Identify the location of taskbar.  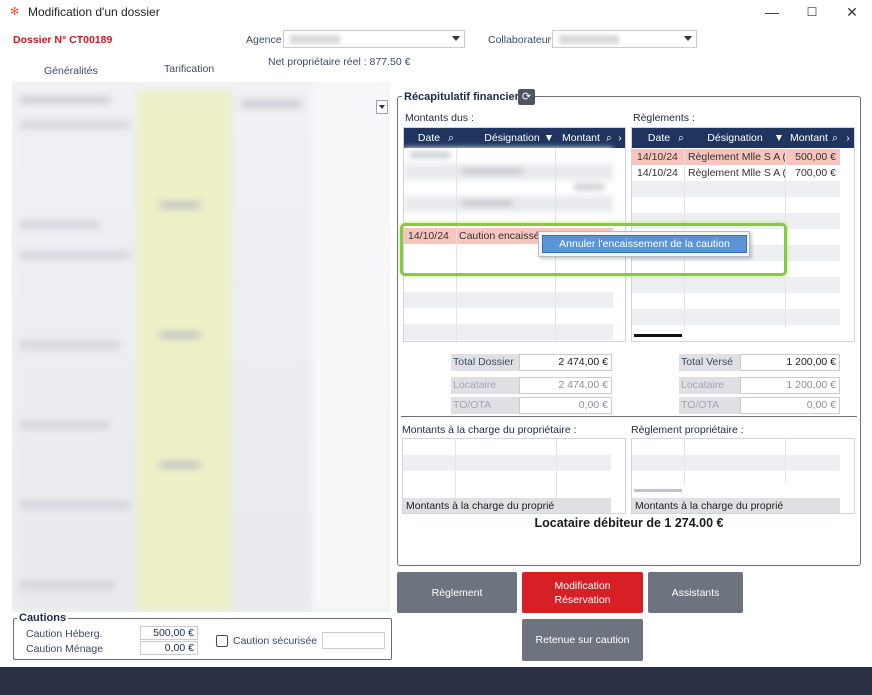
(436, 681).